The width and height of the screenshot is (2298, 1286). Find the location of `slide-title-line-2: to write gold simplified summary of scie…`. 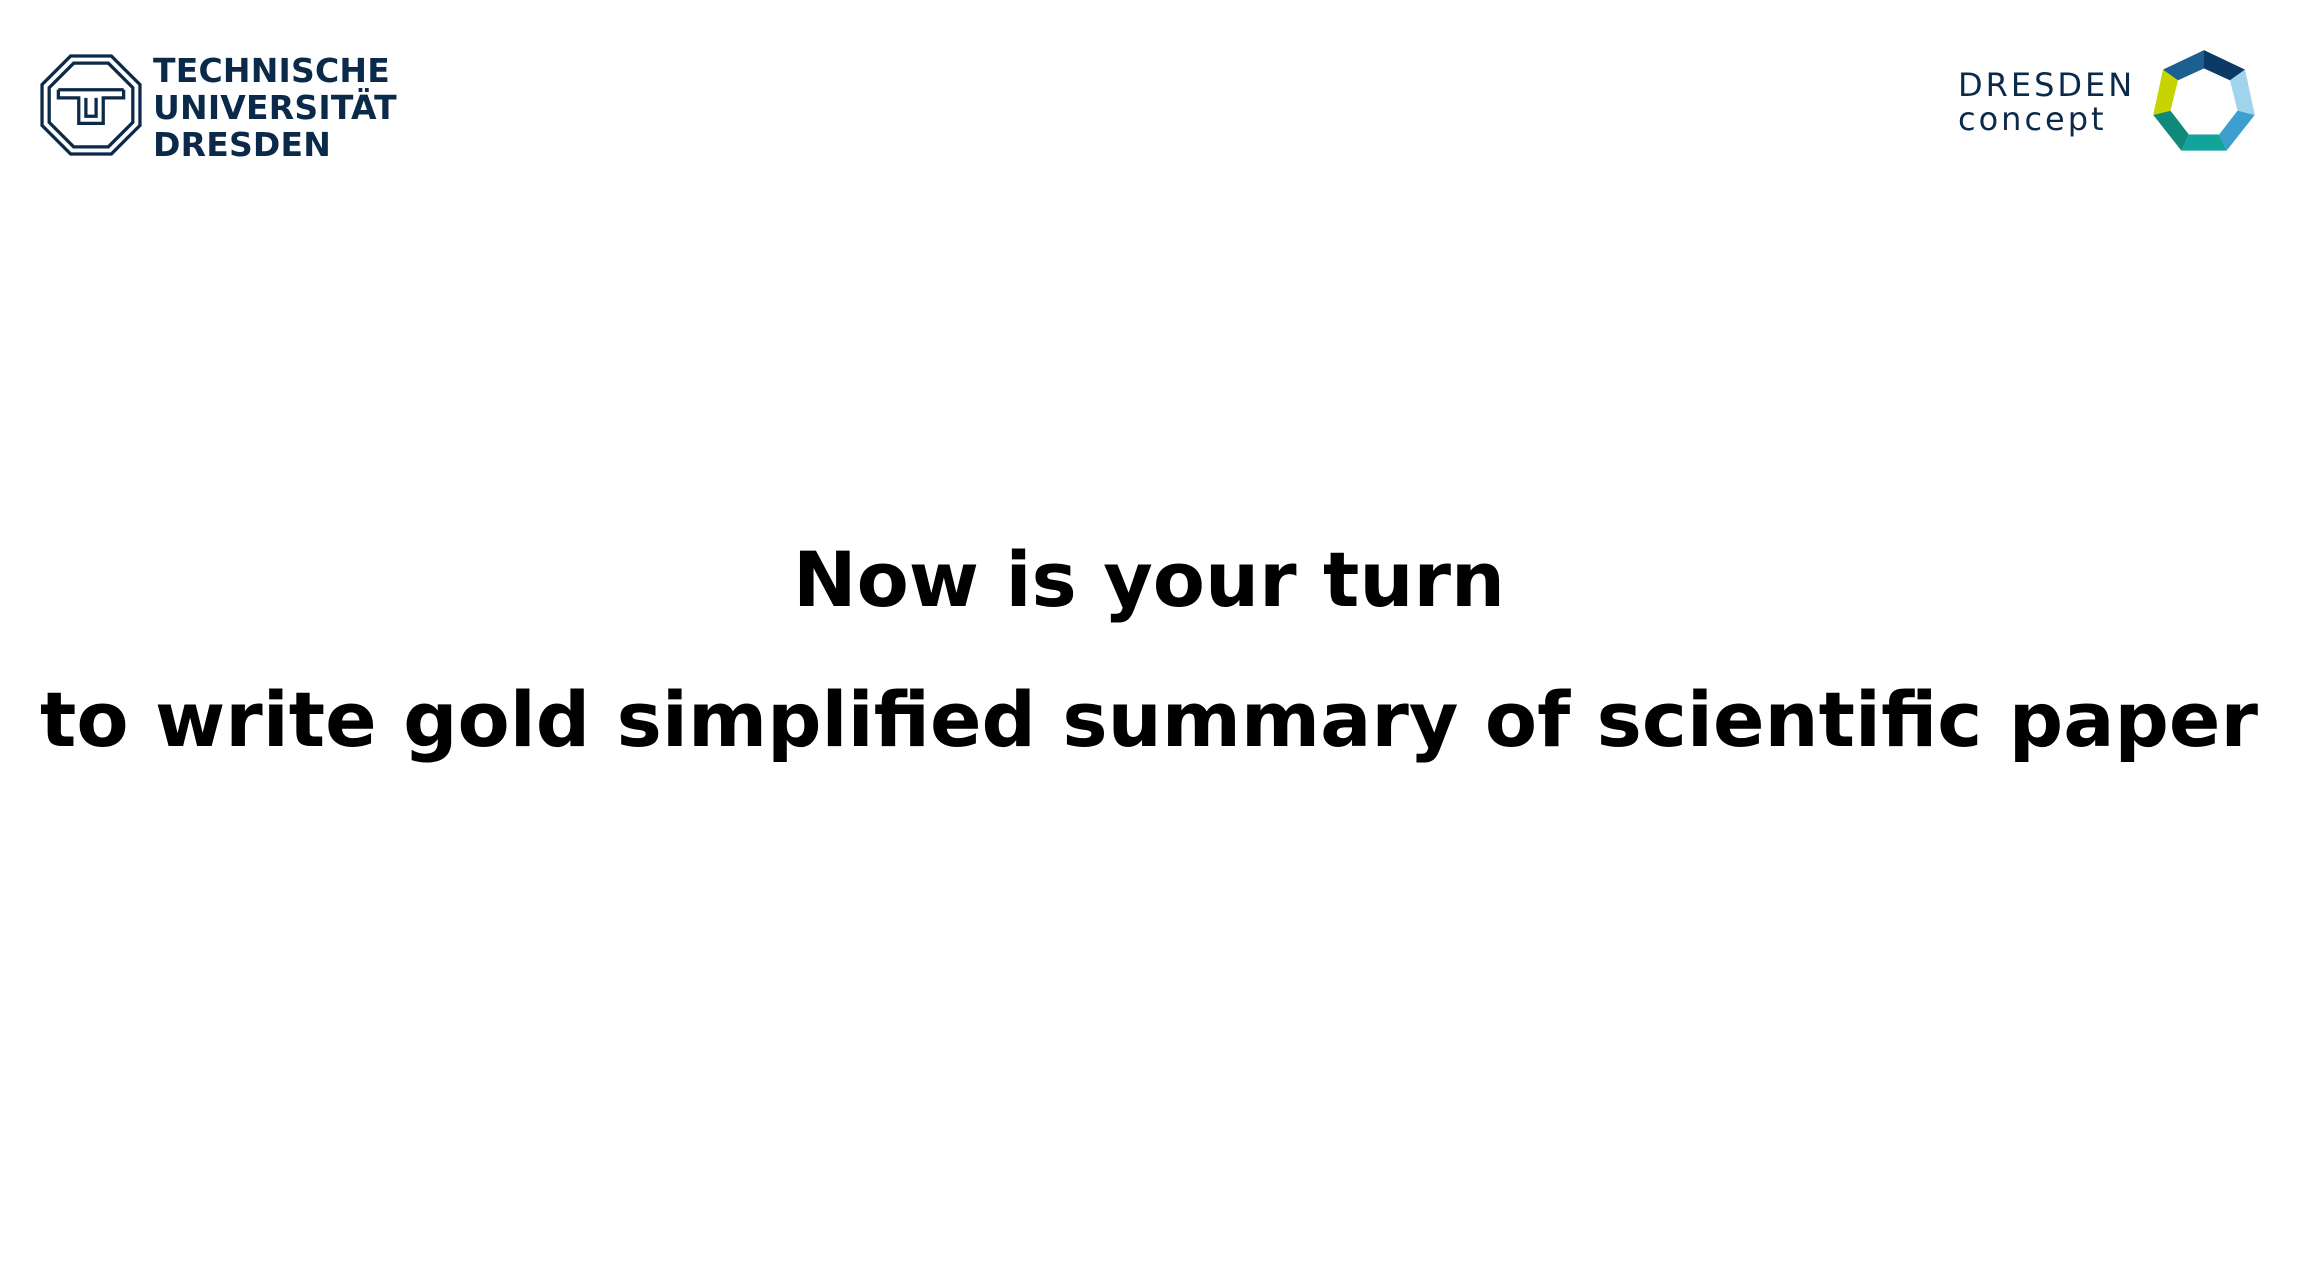

slide-title-line-2: to write gold simplified summary of scie… is located at coordinates (1149, 719).